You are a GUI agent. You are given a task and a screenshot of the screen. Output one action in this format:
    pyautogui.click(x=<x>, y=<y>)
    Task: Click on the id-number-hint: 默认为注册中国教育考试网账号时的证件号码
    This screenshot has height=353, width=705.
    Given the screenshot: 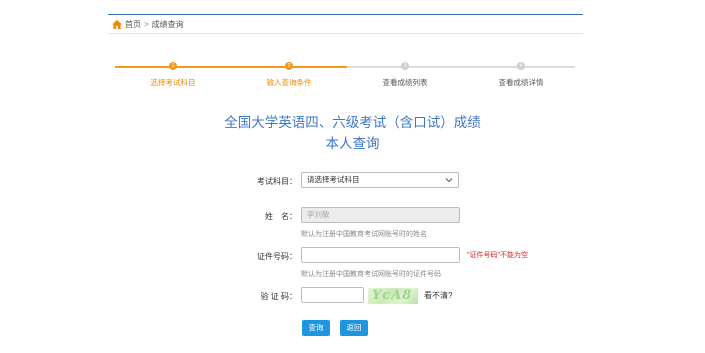 What is the action you would take?
    pyautogui.click(x=371, y=274)
    